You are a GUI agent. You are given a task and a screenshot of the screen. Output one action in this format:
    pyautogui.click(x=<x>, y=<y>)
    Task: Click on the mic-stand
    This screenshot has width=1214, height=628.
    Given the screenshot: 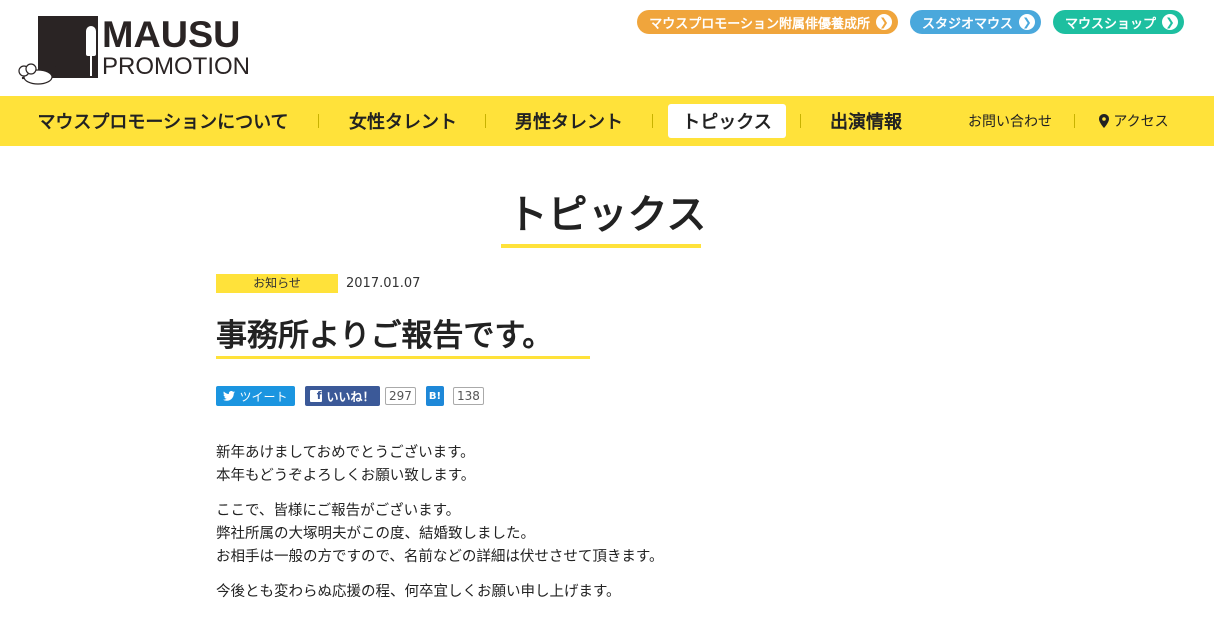 What is the action you would take?
    pyautogui.click(x=91, y=65)
    